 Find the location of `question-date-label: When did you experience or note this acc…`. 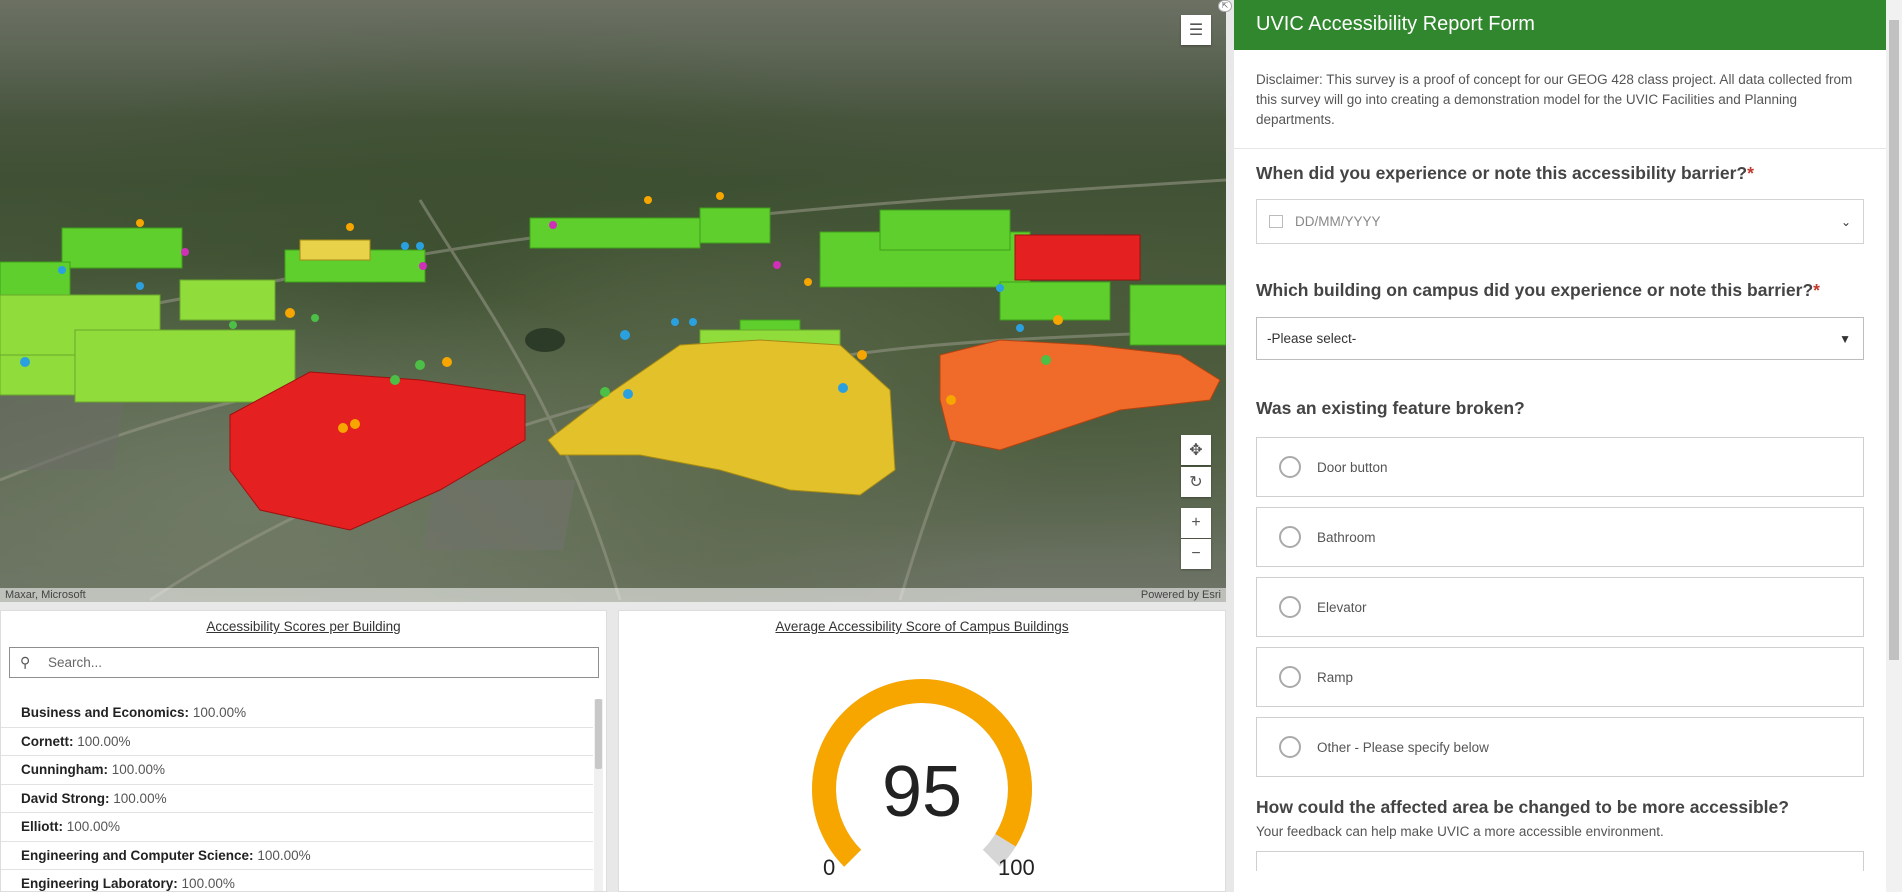

question-date-label: When did you experience or note this acc… is located at coordinates (1505, 173).